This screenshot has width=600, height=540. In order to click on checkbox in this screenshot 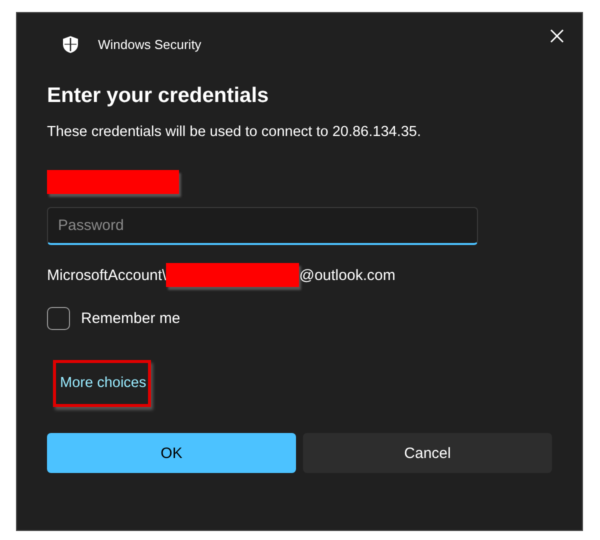, I will do `click(58, 318)`.